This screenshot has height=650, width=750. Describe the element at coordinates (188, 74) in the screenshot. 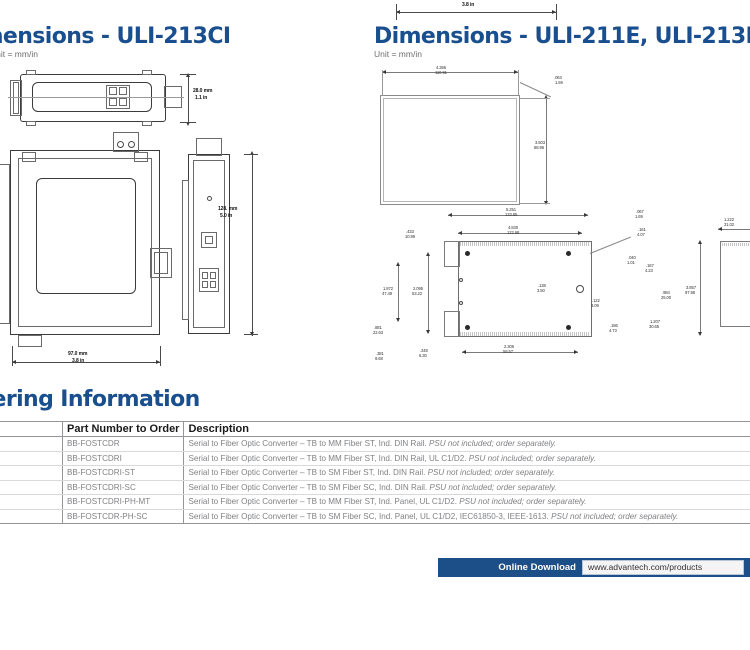

I see `top-view-height-ext-top` at that location.